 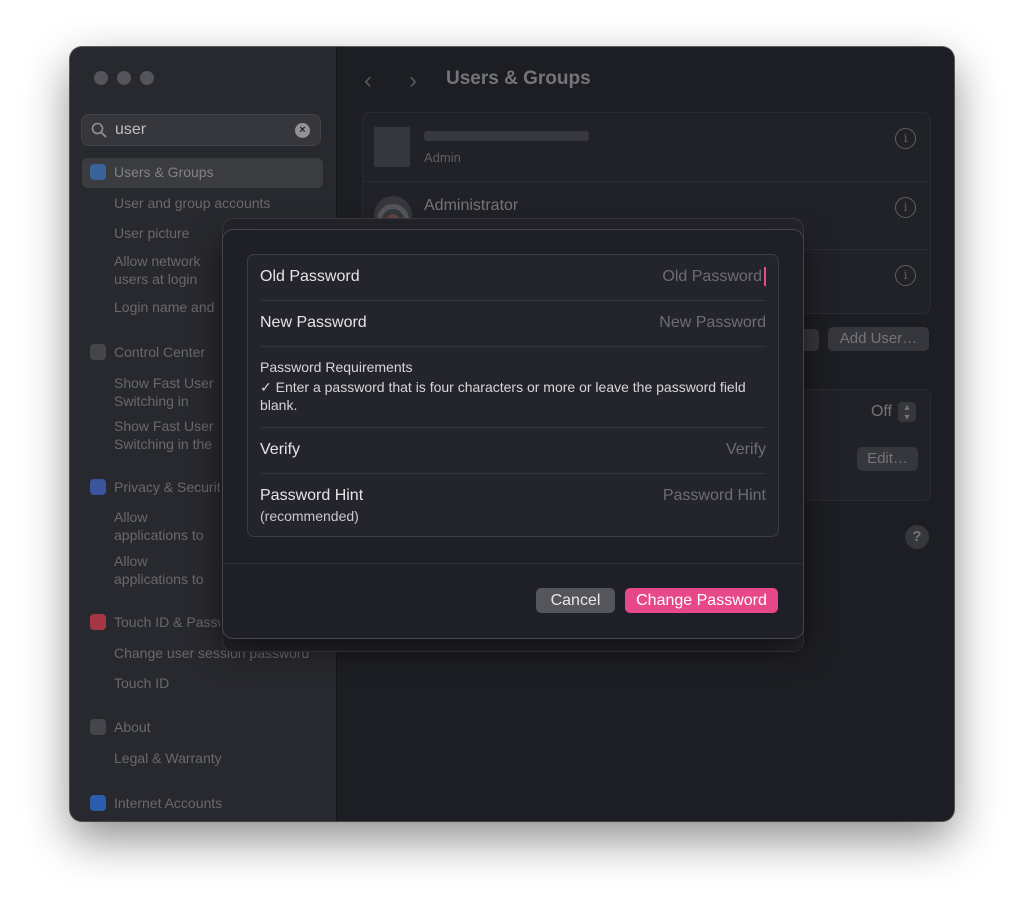 I want to click on forward-chevron-icon: ›, so click(x=413, y=81).